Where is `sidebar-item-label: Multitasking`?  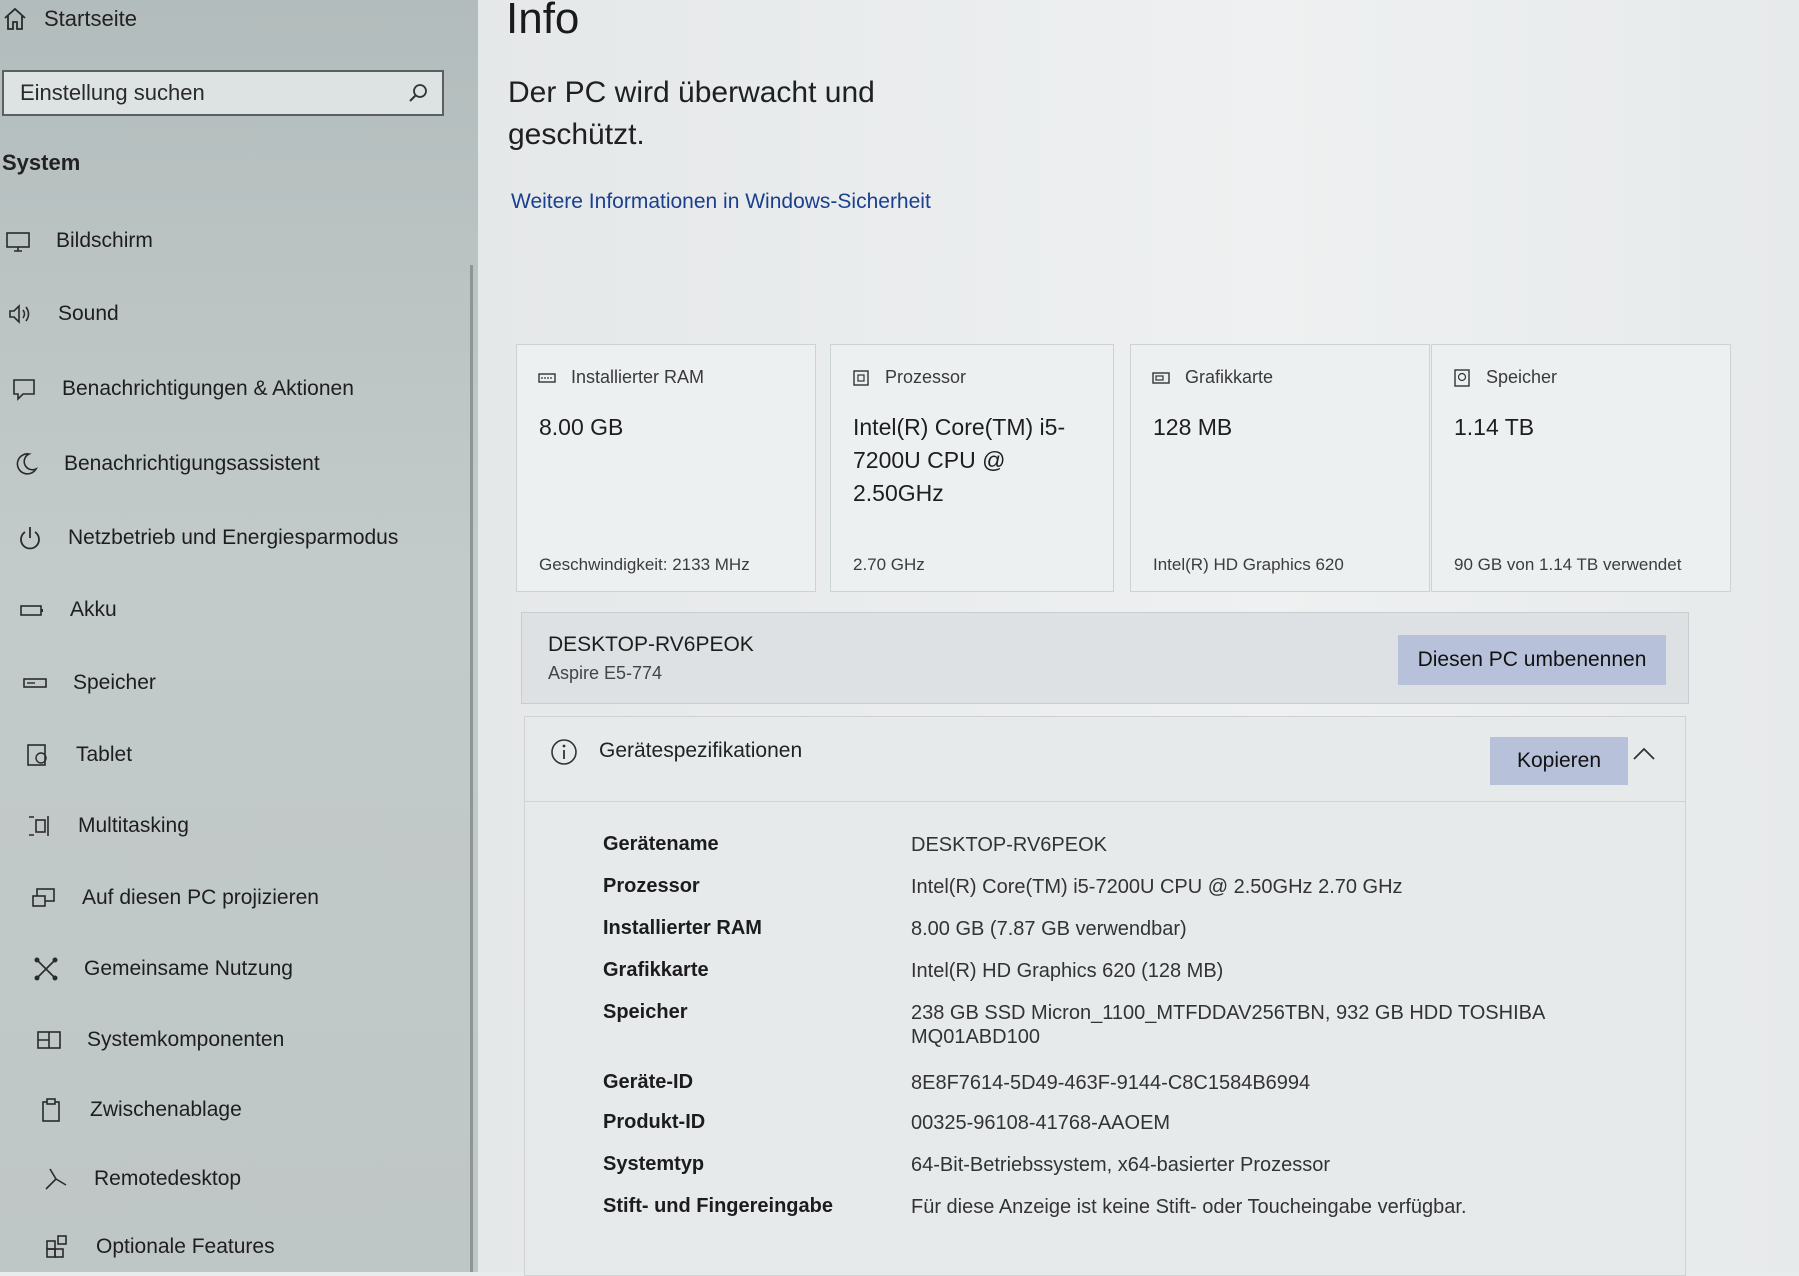
sidebar-item-label: Multitasking is located at coordinates (133, 825).